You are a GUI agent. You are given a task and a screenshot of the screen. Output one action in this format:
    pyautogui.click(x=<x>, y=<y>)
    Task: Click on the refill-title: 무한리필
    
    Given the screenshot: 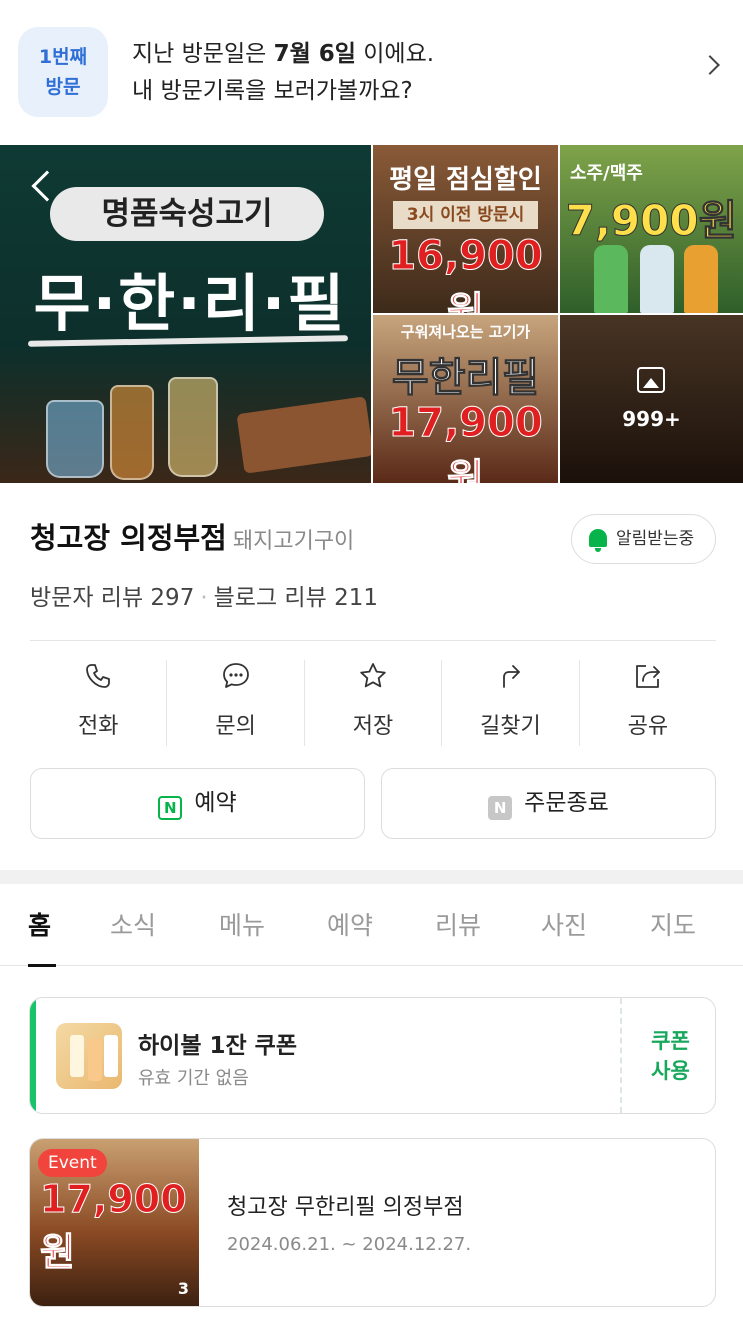 What is the action you would take?
    pyautogui.click(x=465, y=378)
    